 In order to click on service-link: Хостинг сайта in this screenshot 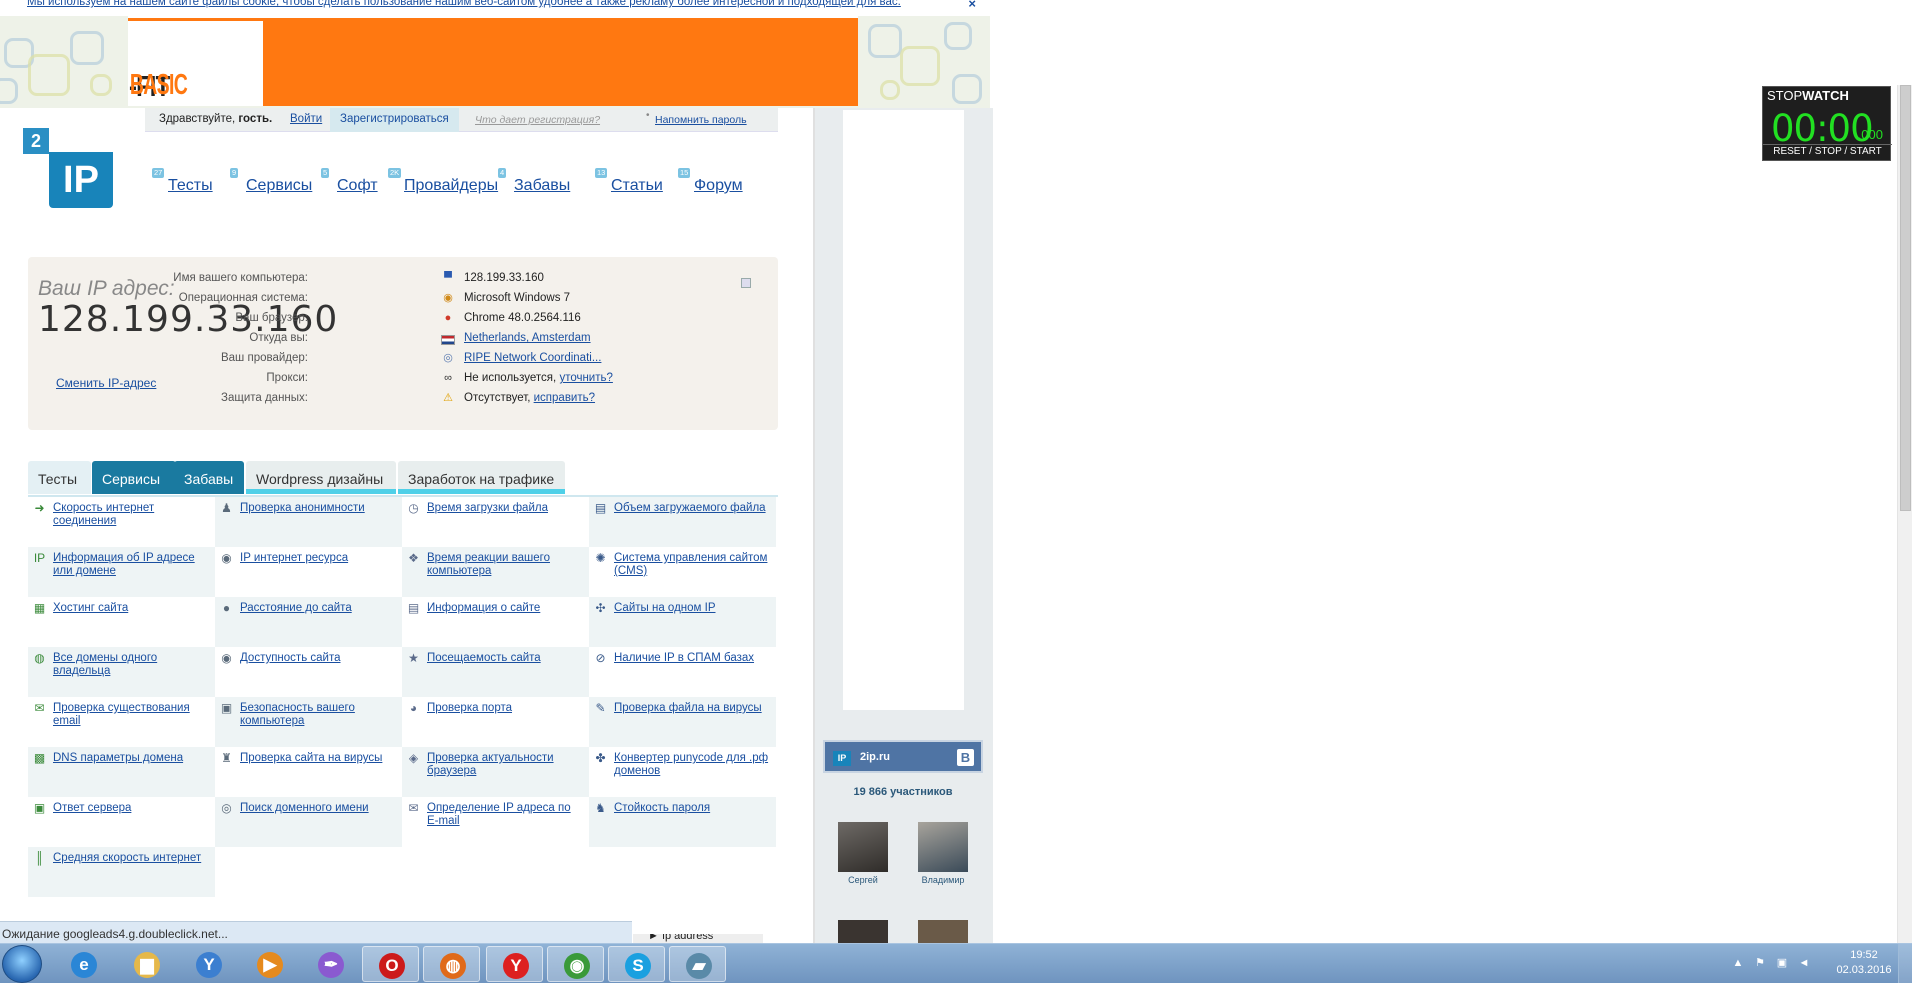, I will do `click(132, 608)`.